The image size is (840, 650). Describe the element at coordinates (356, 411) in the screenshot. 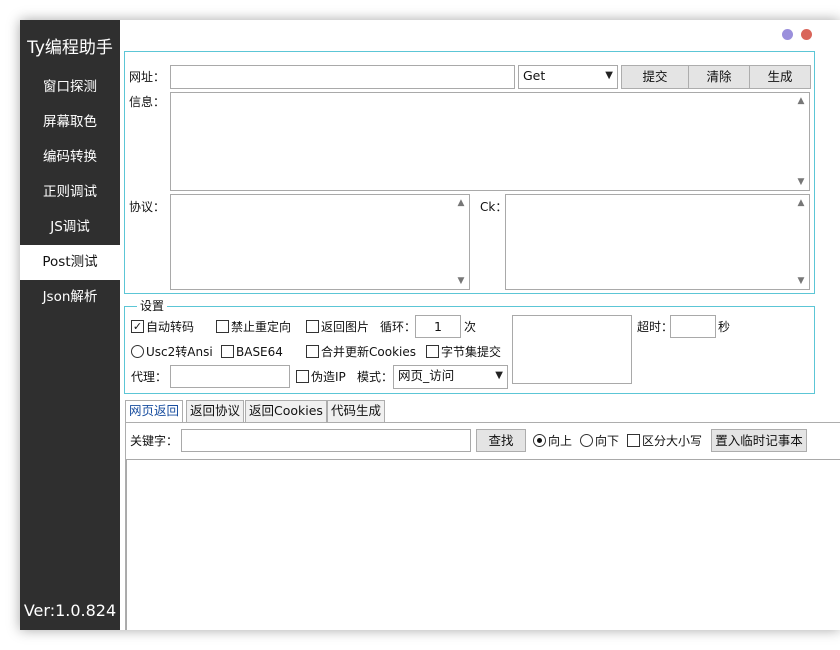

I see `tab-code-generate: 代码生成` at that location.